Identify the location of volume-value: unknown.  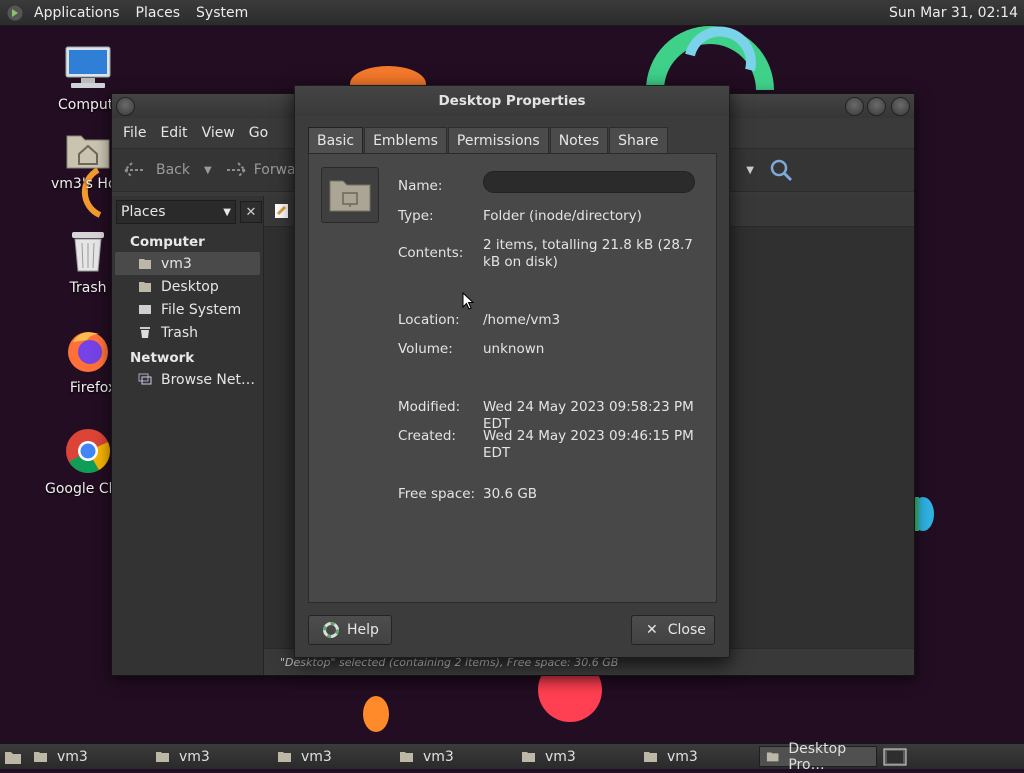
(514, 349).